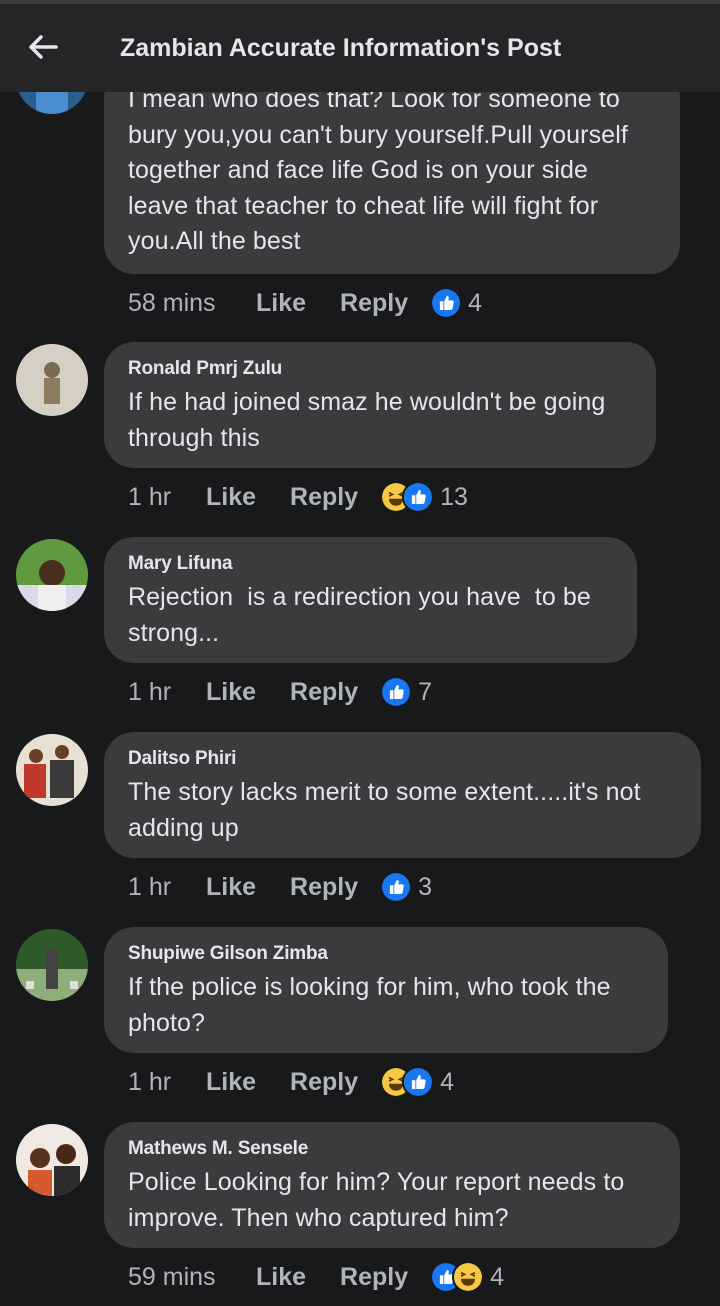  Describe the element at coordinates (402, 759) in the screenshot. I see `comment-author: Dalitso Phiri` at that location.